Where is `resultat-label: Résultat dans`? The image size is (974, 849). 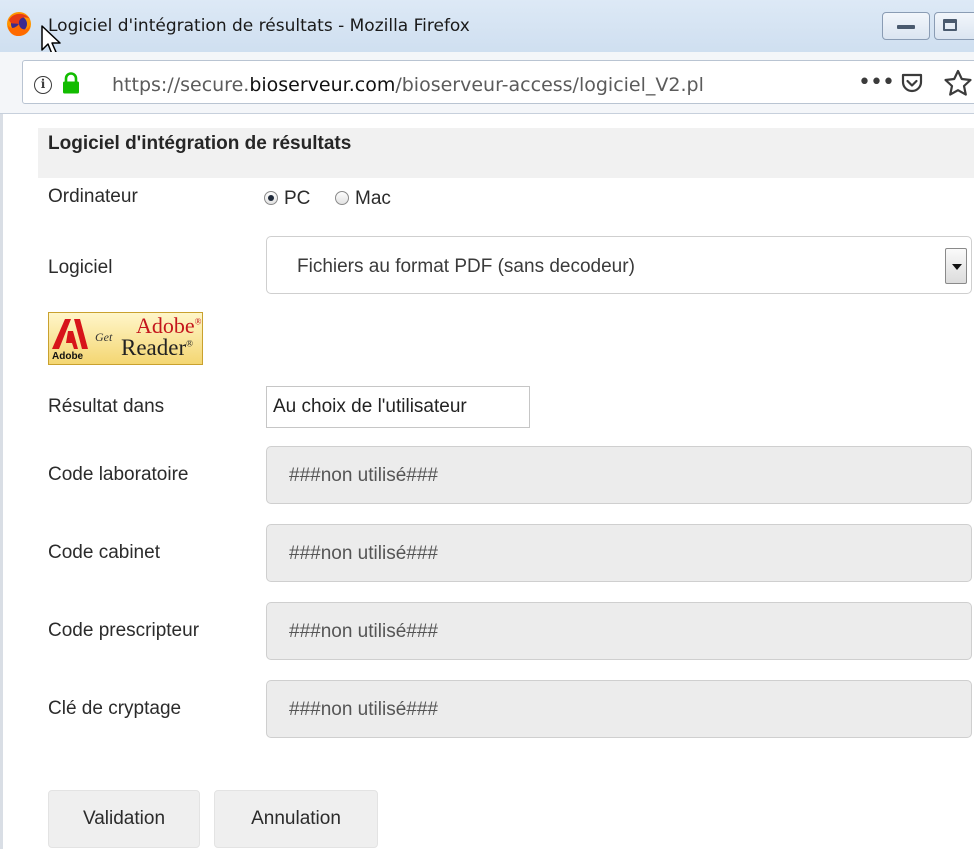 resultat-label: Résultat dans is located at coordinates (106, 406).